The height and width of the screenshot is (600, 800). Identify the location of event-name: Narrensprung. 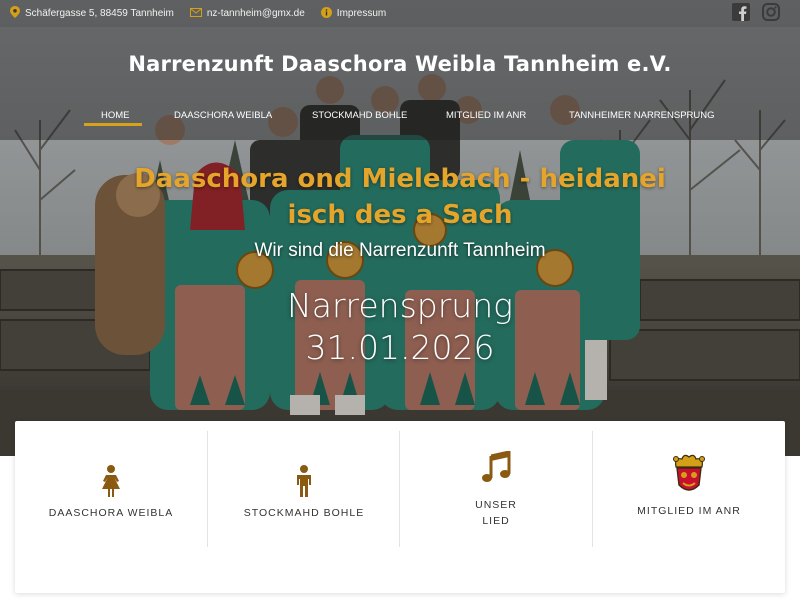
(400, 305).